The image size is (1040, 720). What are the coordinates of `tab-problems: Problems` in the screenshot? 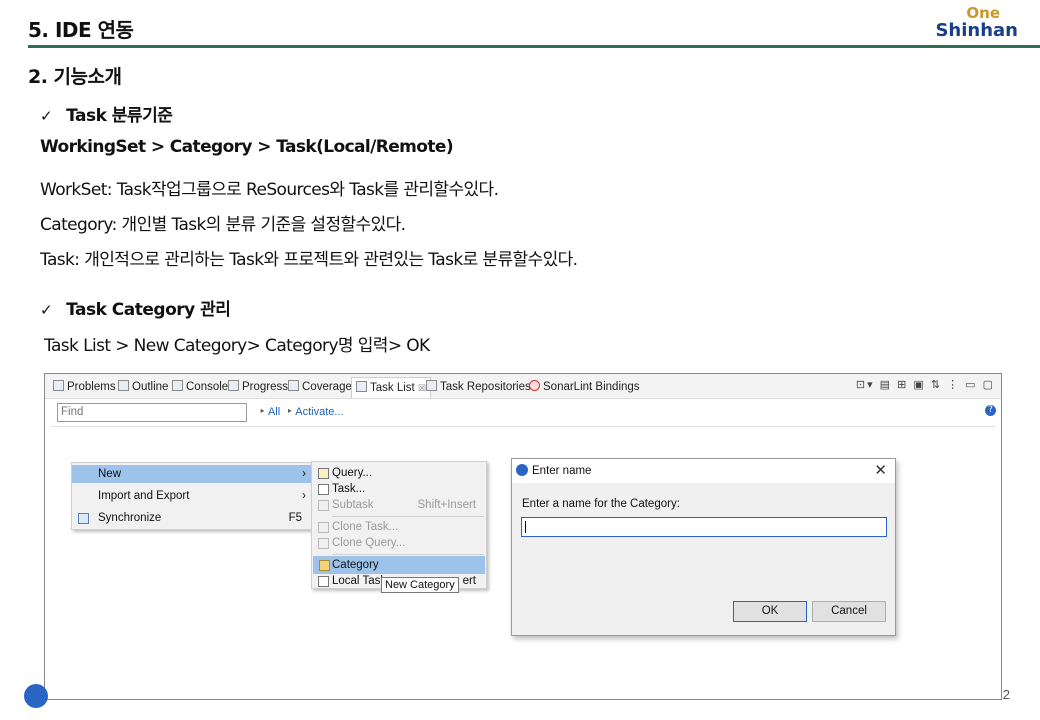 It's located at (84, 386).